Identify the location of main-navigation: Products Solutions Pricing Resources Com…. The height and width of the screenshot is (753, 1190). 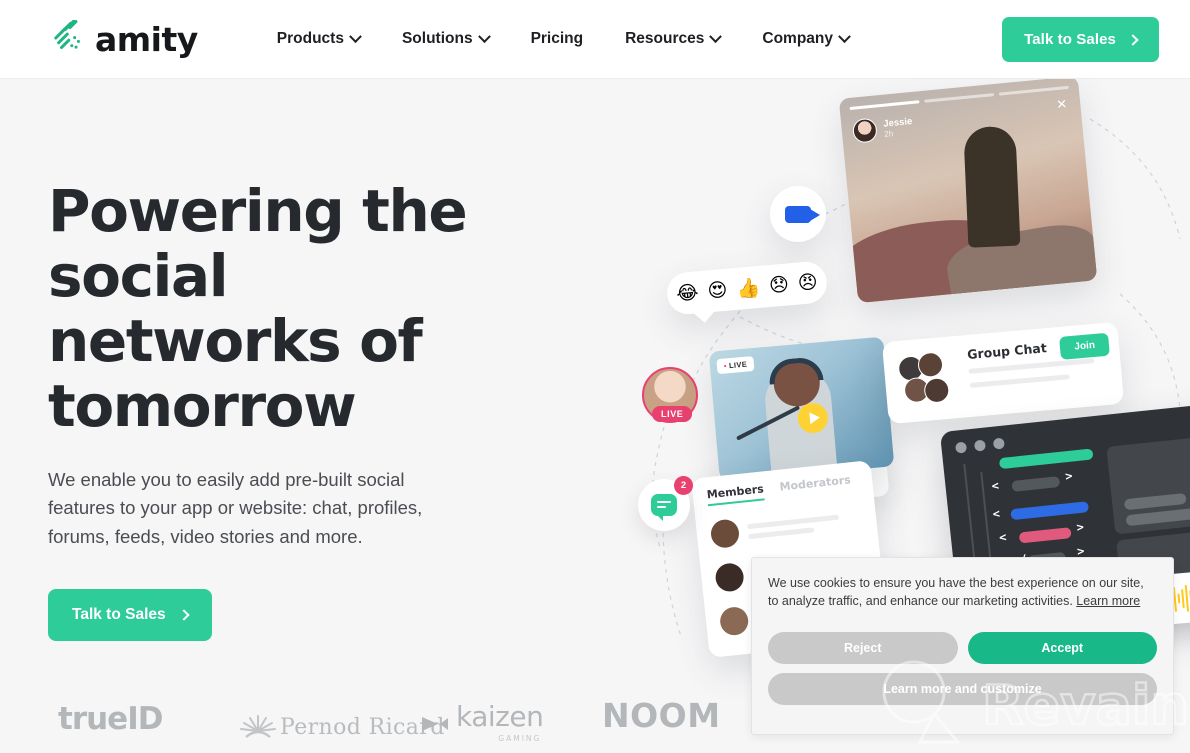
(563, 39).